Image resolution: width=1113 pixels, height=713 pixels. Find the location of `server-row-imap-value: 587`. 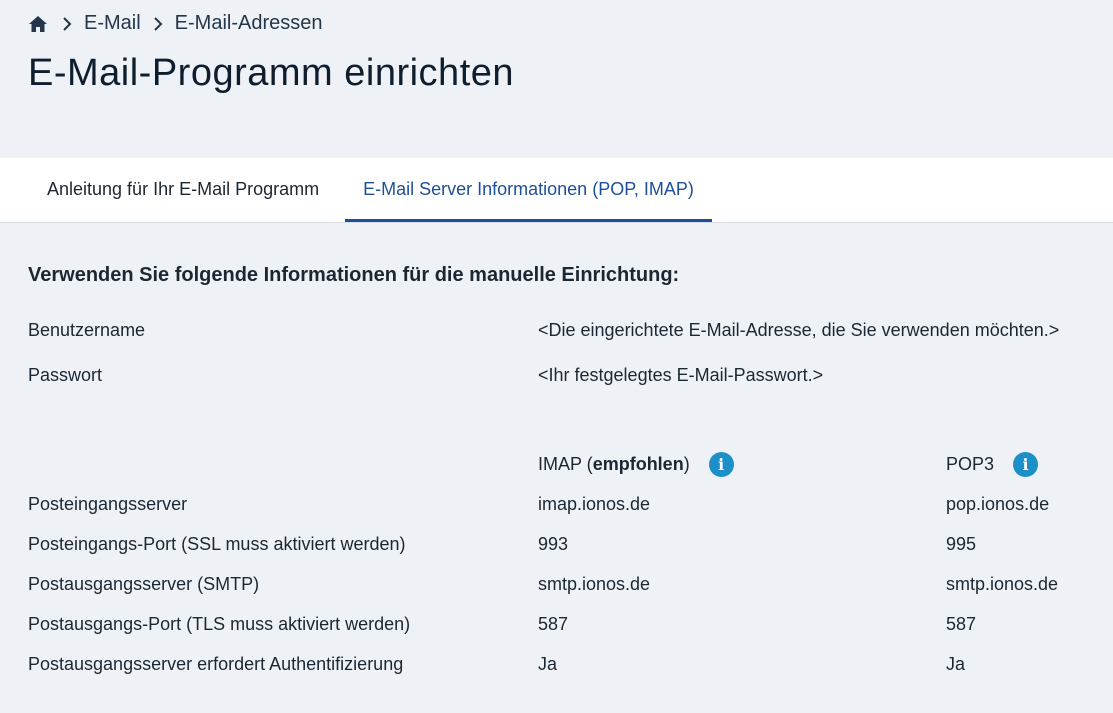

server-row-imap-value: 587 is located at coordinates (553, 624).